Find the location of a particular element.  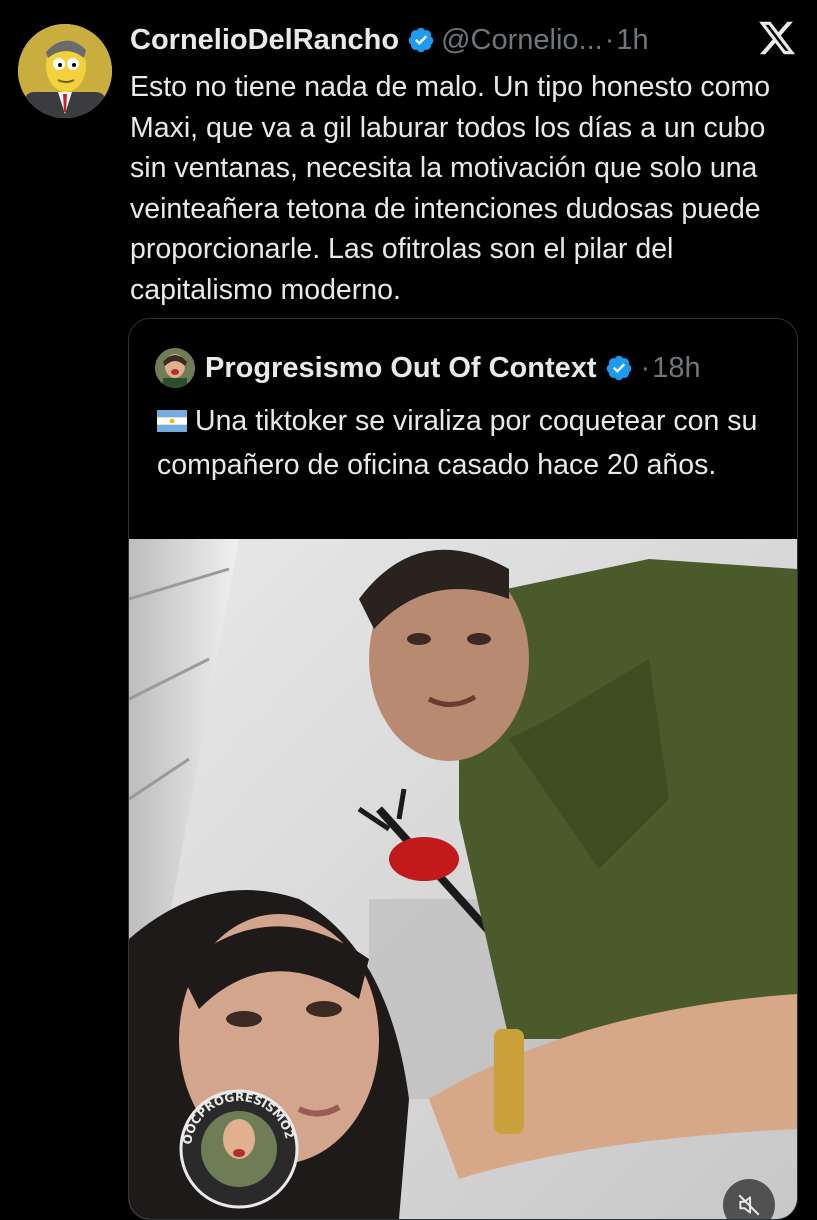

mute-icon is located at coordinates (749, 1205).